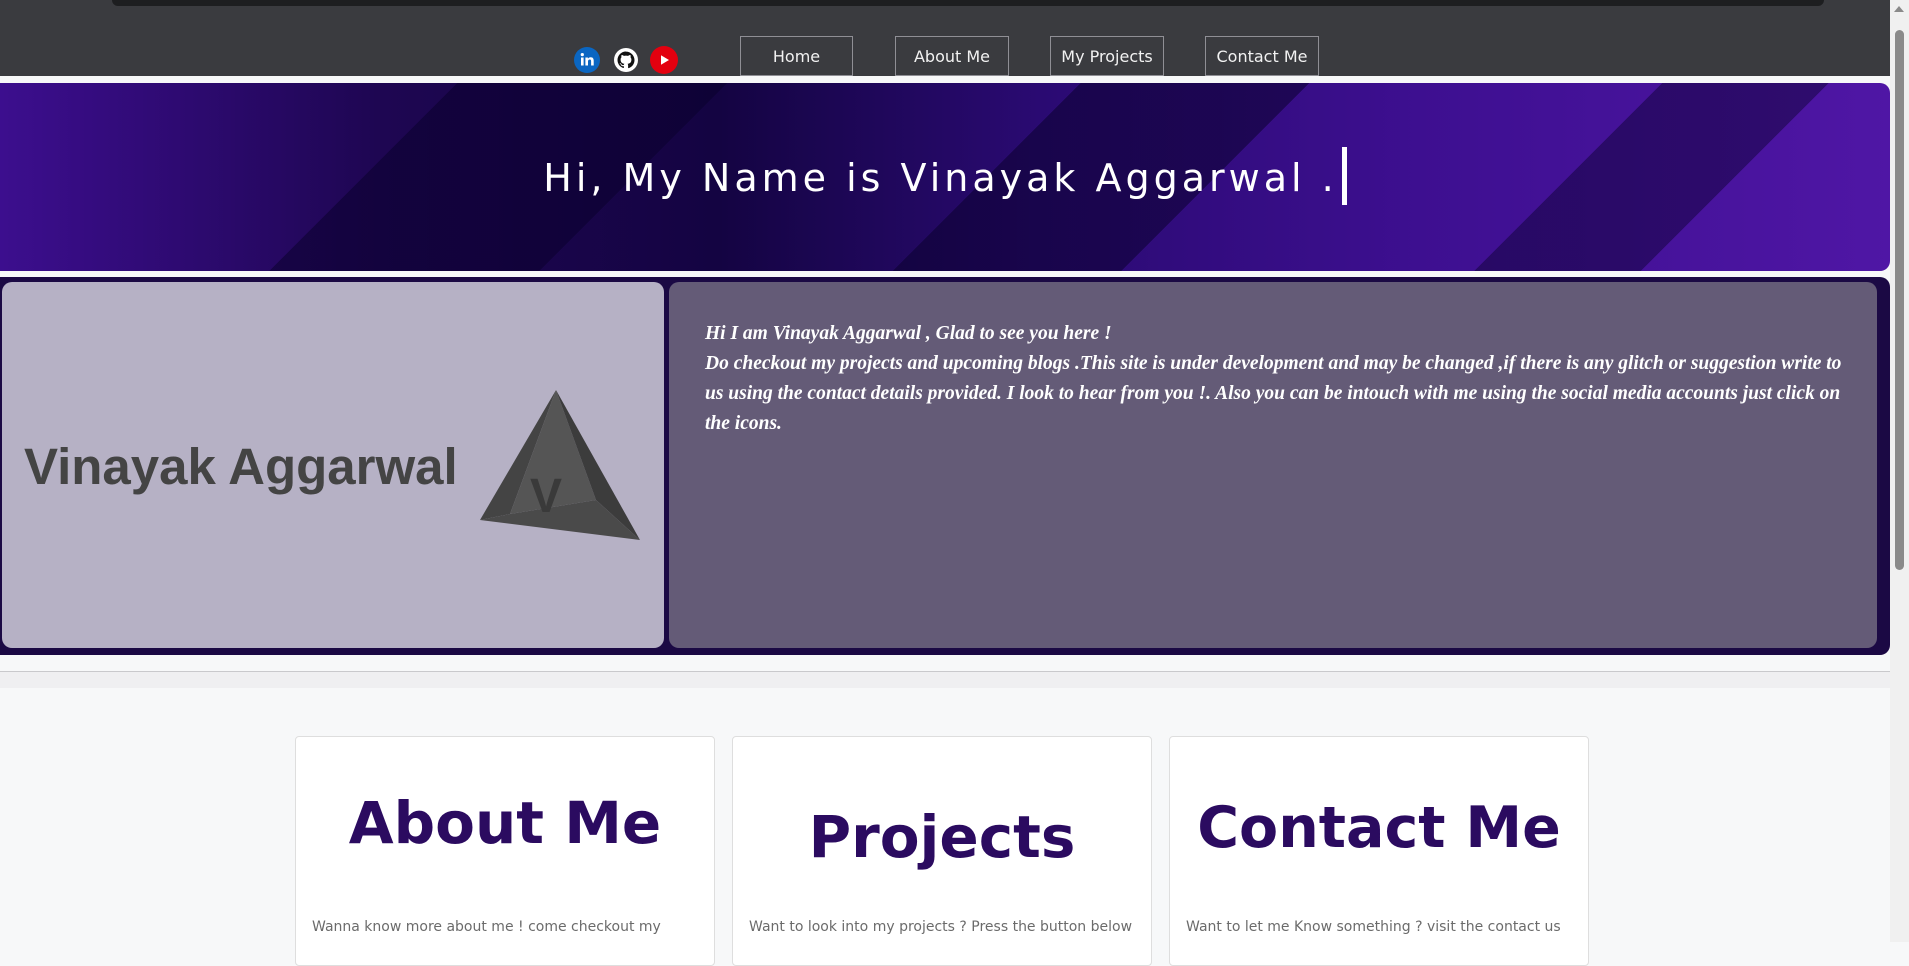 The image size is (1909, 966). What do you see at coordinates (942, 837) in the screenshot?
I see `projects-card-title: Projects` at bounding box center [942, 837].